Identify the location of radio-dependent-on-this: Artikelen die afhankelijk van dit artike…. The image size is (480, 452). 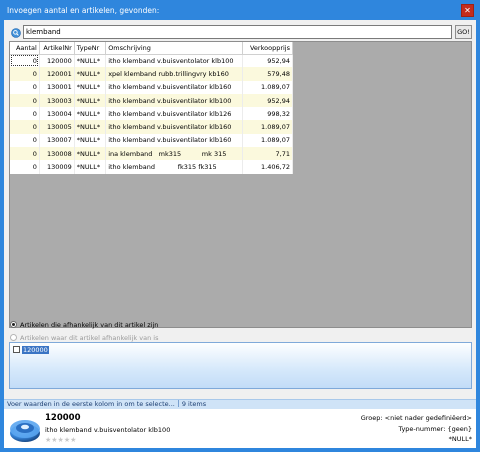
(84, 325).